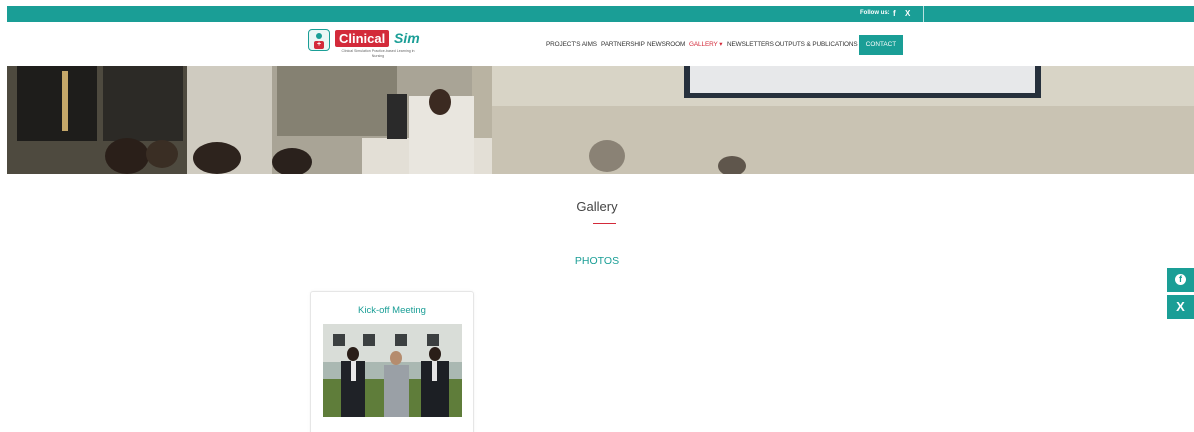  I want to click on follow-us-label: Follow us:, so click(875, 13).